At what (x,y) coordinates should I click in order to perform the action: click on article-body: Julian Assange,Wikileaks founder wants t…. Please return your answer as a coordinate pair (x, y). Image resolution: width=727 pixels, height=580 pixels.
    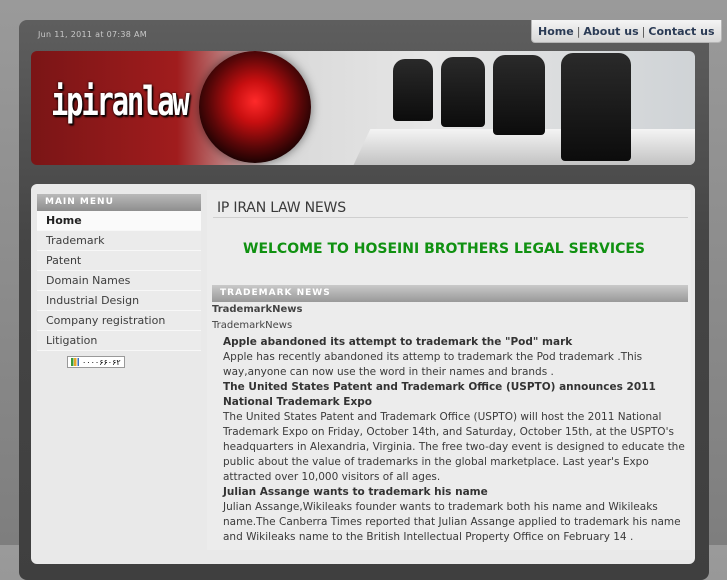
    Looking at the image, I should click on (452, 522).